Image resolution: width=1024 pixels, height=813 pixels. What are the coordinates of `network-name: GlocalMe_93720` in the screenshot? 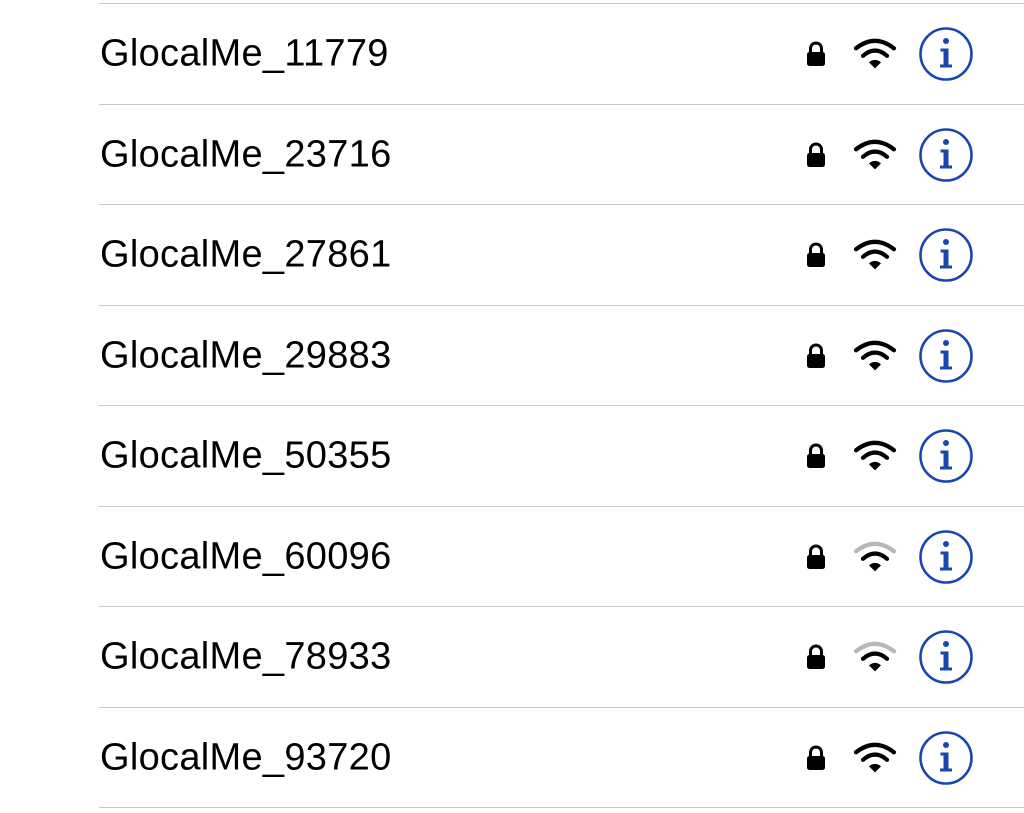 It's located at (246, 757).